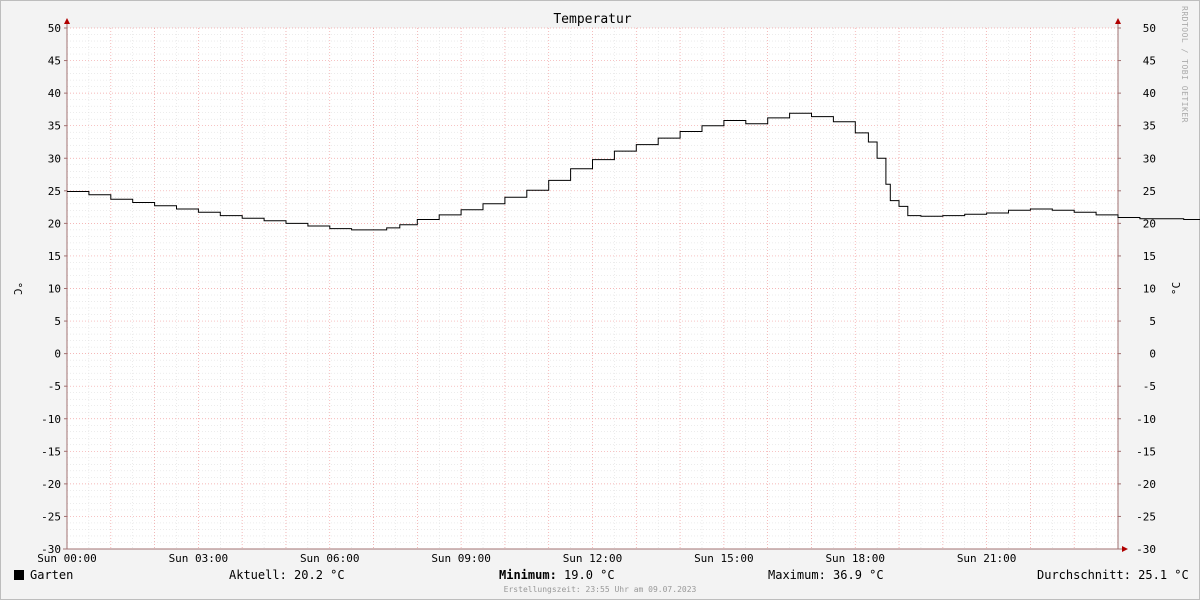 Image resolution: width=1200 pixels, height=600 pixels. I want to click on y-axis-arrow-left, so click(67, 21).